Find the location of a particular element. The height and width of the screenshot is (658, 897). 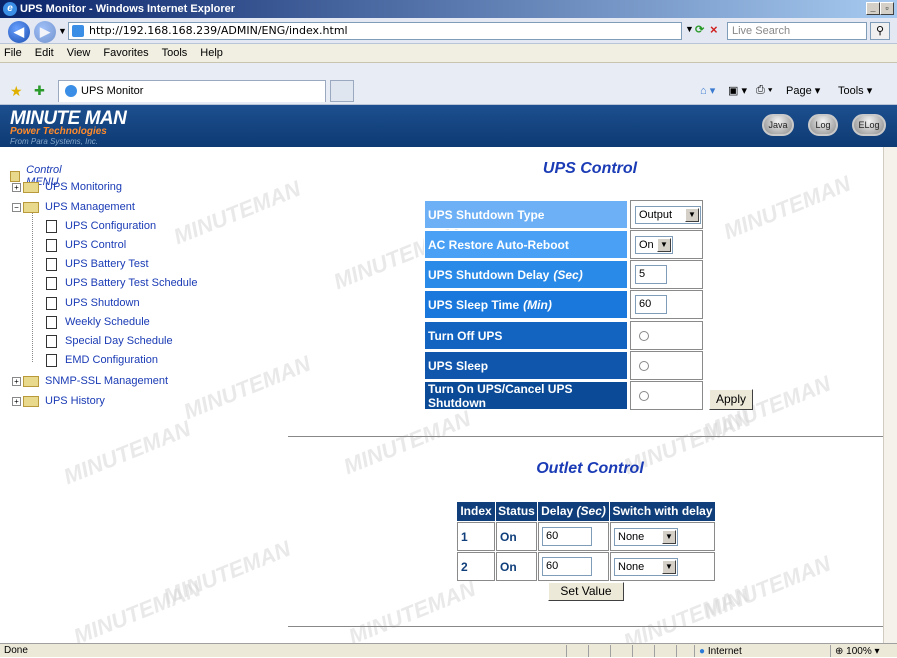

menu-edit: Edit is located at coordinates (44, 53).